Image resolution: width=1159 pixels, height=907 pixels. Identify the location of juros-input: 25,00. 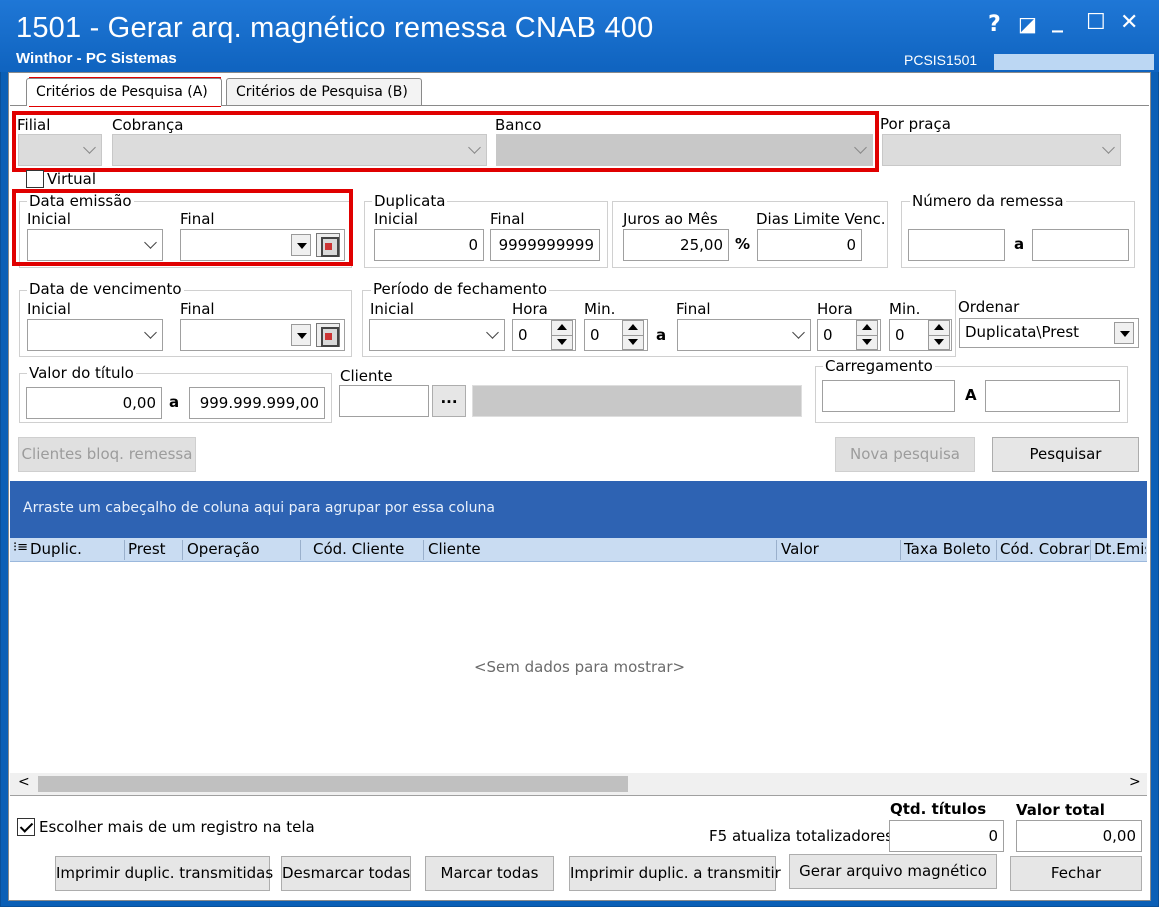
(676, 245).